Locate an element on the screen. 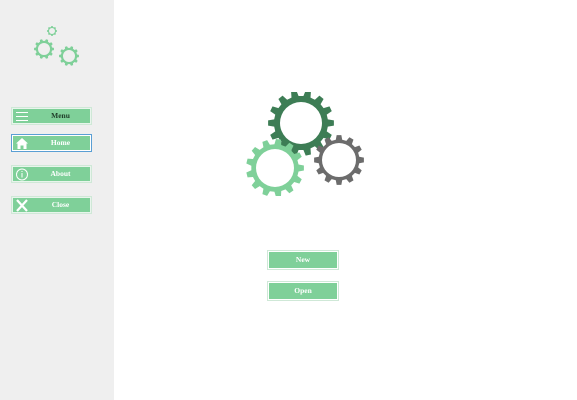 The width and height of the screenshot is (577, 400). sidebar-item-menu: Menu is located at coordinates (51, 116).